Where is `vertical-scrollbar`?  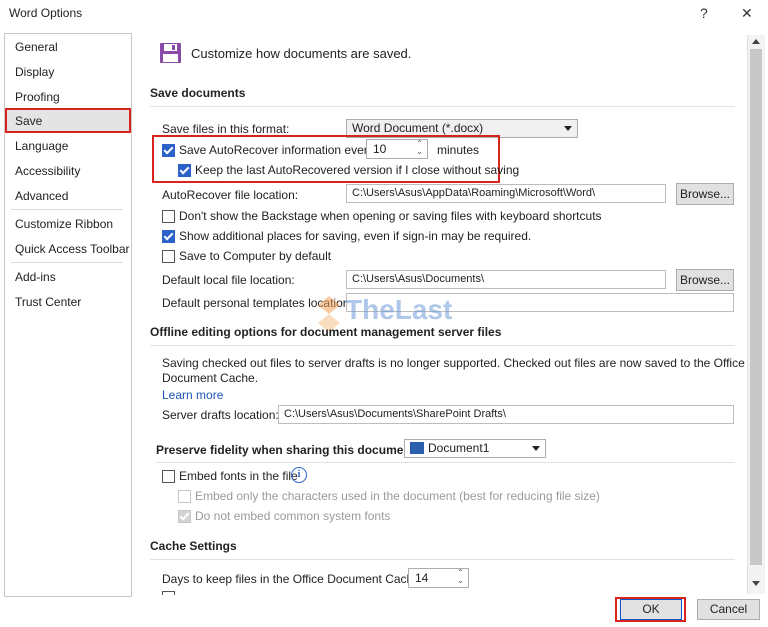 vertical-scrollbar is located at coordinates (756, 314).